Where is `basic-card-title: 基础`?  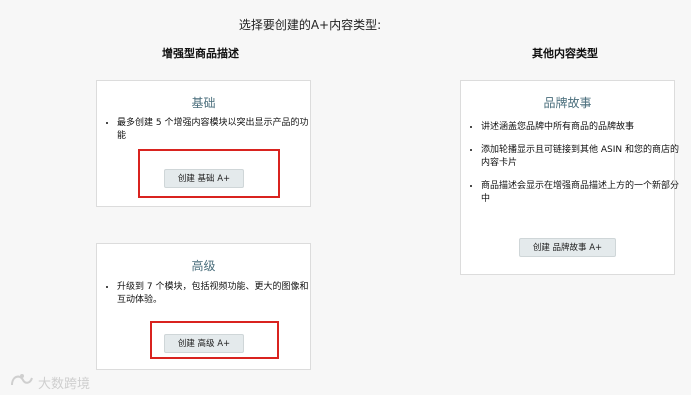 basic-card-title: 基础 is located at coordinates (203, 103).